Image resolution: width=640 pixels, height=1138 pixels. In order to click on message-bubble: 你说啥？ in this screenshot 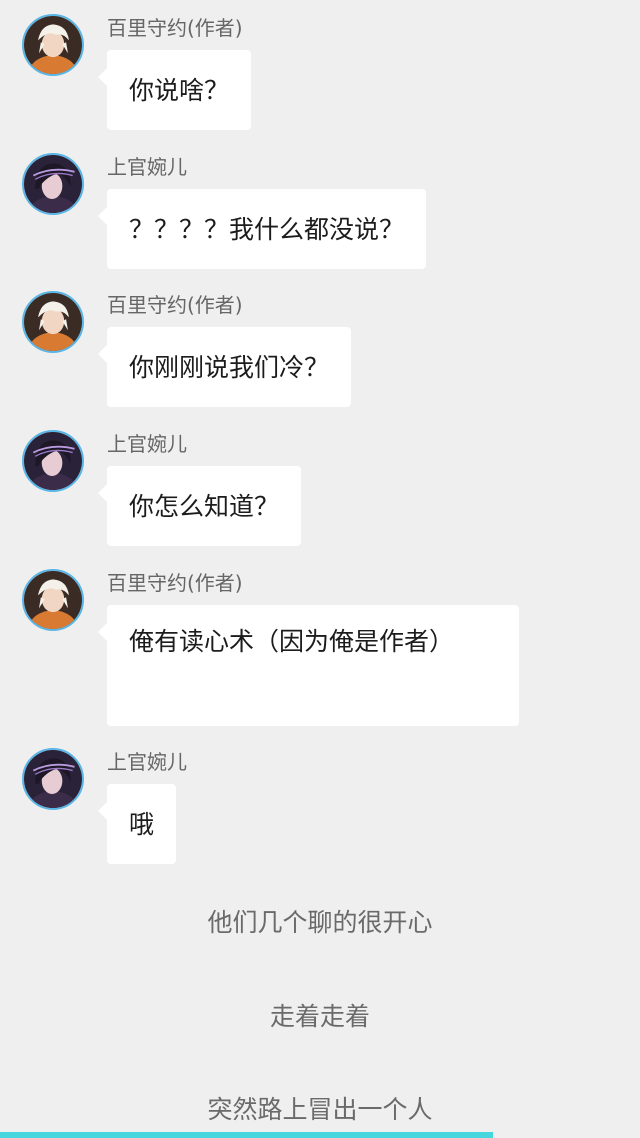, I will do `click(174, 90)`.